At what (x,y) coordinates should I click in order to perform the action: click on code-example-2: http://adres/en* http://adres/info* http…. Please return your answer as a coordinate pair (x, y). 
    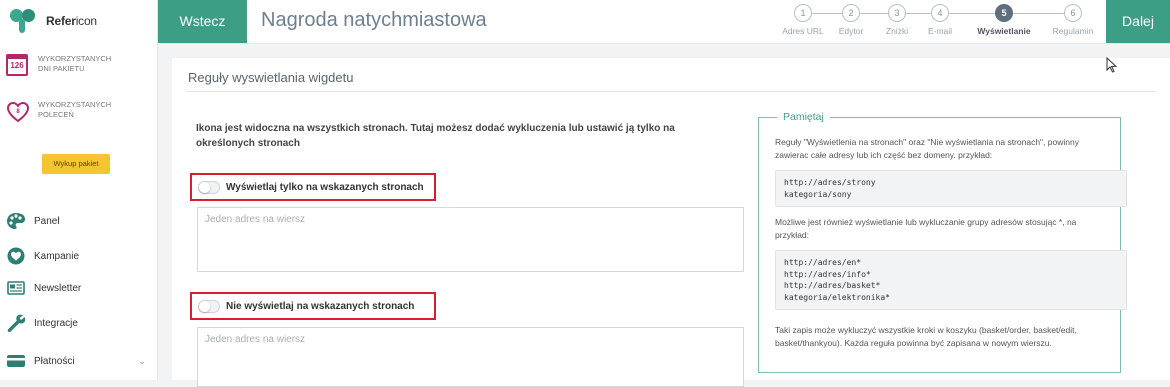
    Looking at the image, I should click on (951, 280).